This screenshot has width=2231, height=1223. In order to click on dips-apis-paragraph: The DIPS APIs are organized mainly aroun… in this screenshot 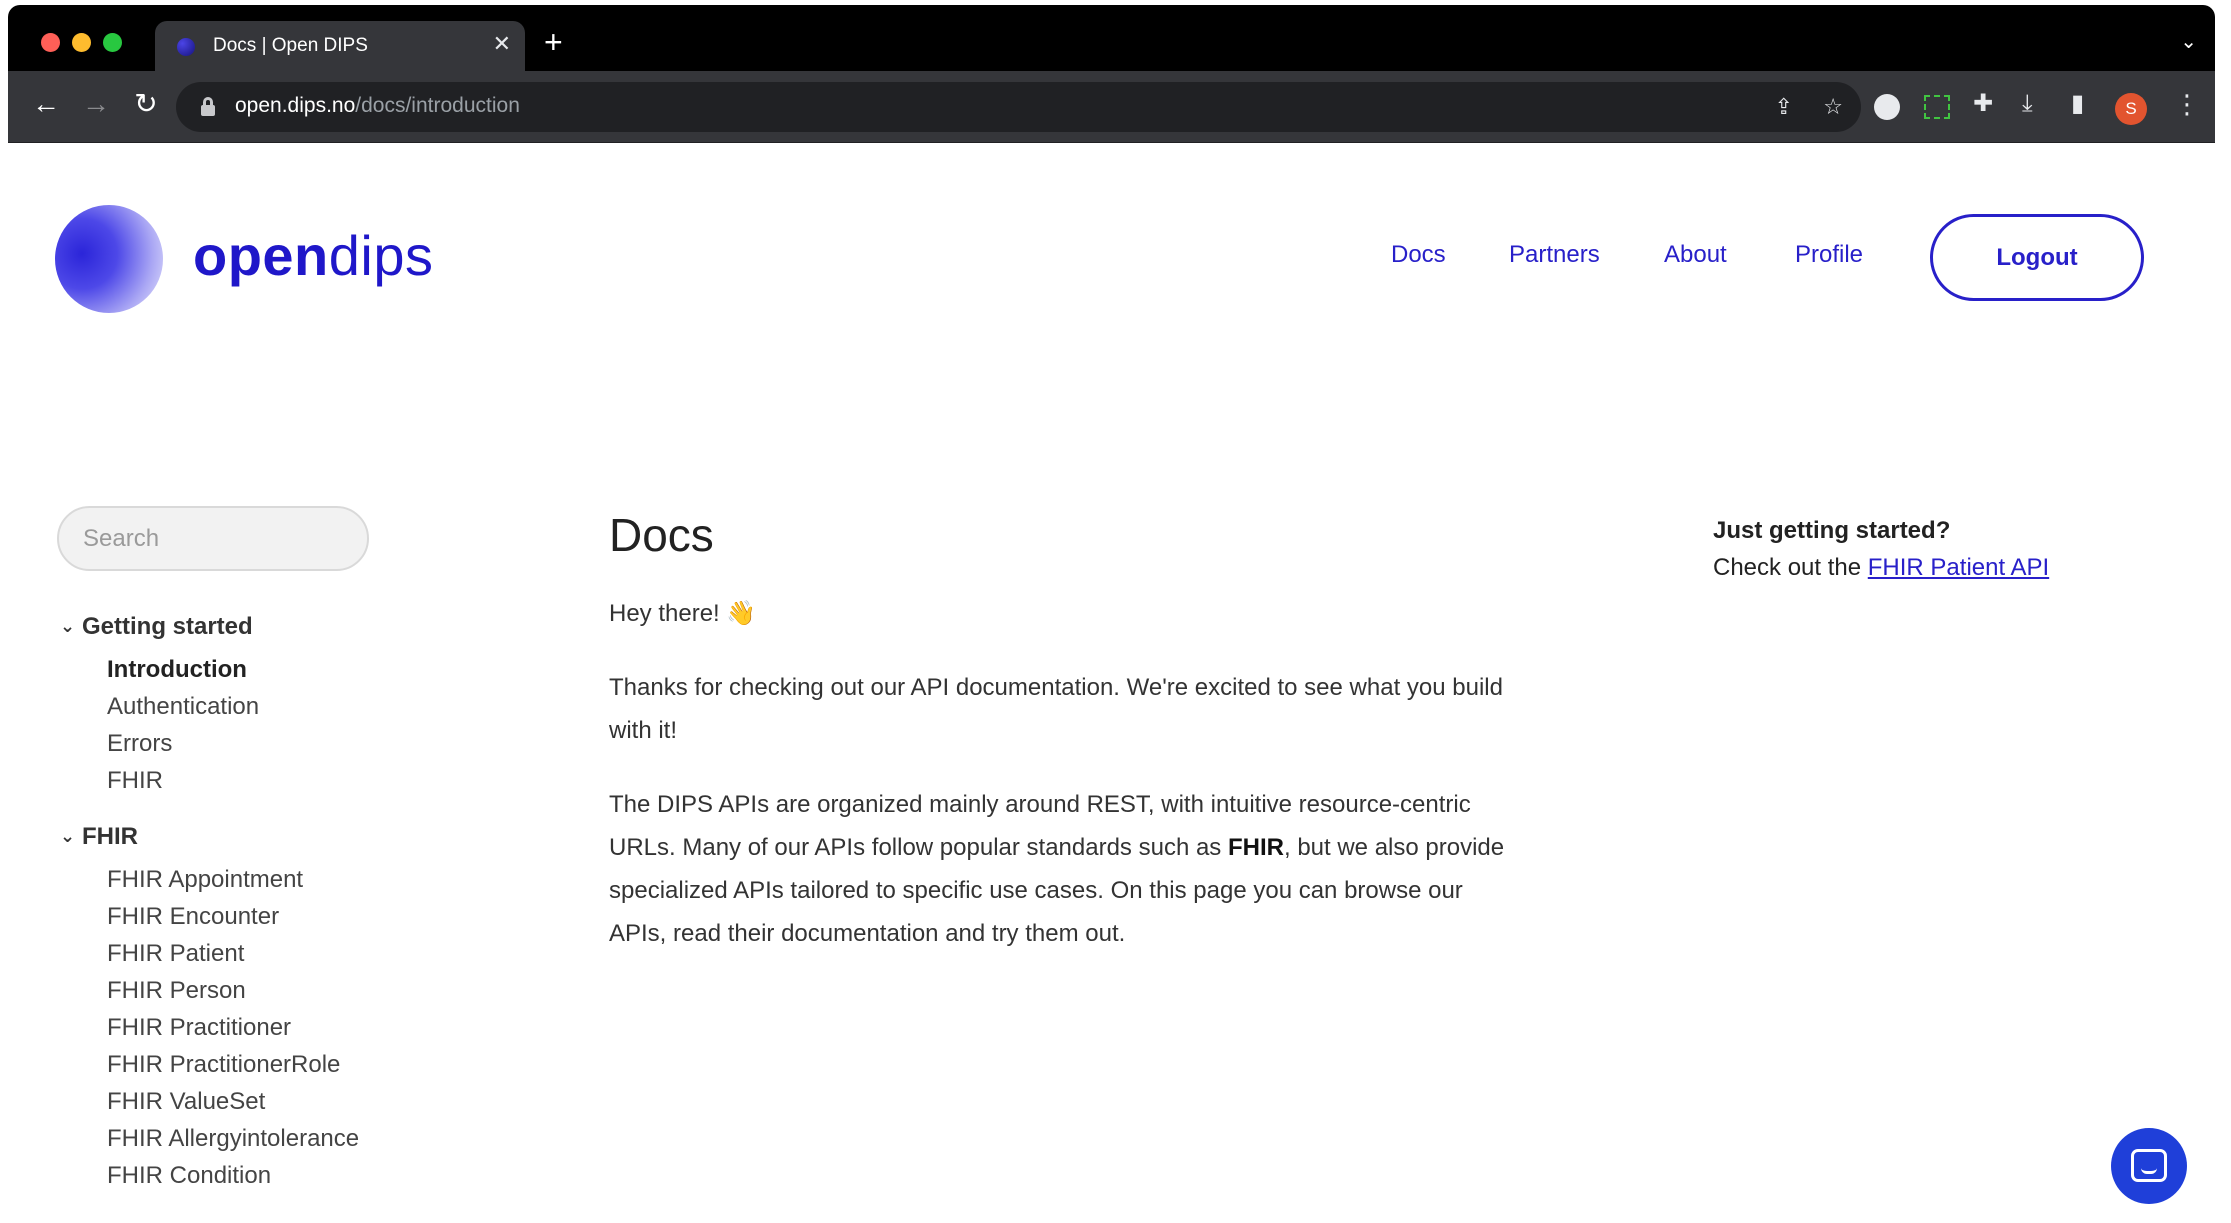, I will do `click(1059, 869)`.